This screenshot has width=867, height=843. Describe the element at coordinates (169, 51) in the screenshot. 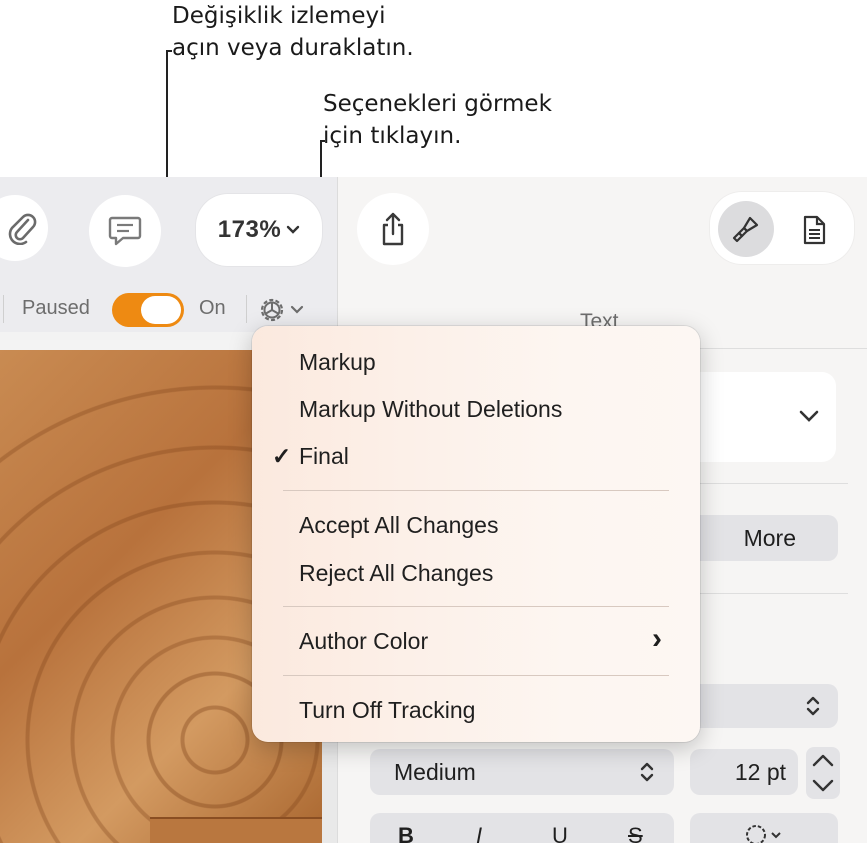

I see `callout-leader-toggle-tick` at that location.